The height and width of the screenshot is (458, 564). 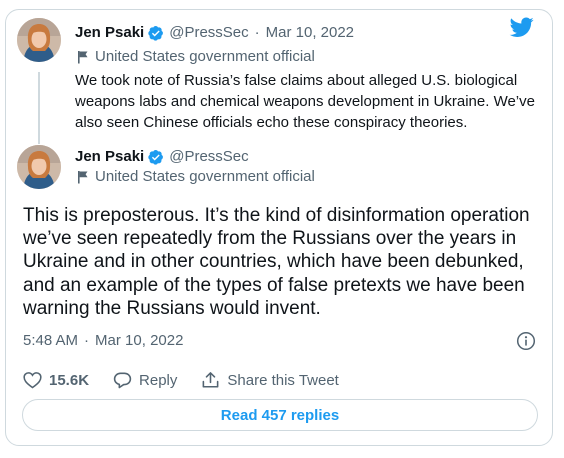 I want to click on reply-button: Reply, so click(x=145, y=380).